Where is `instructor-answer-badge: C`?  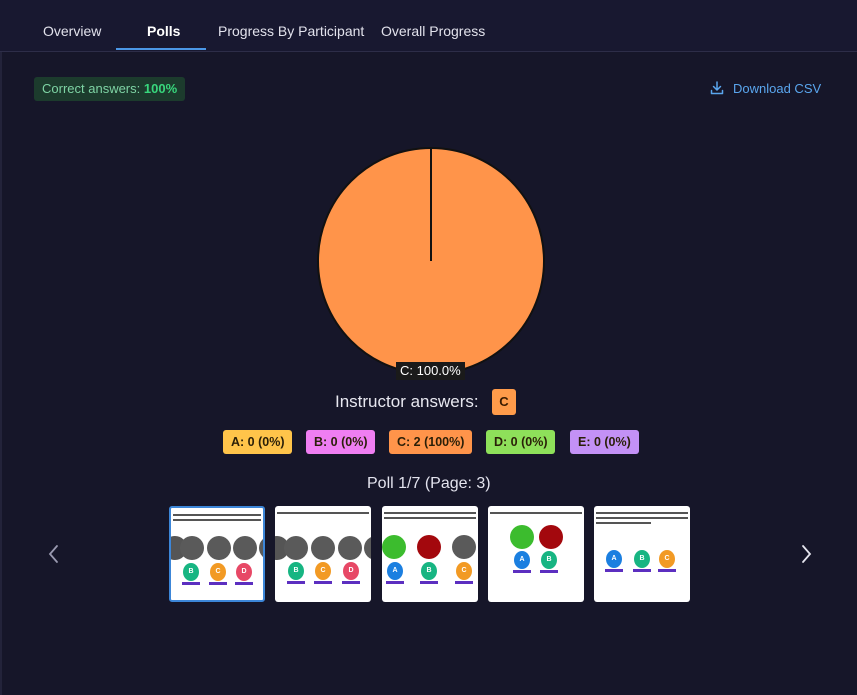
instructor-answer-badge: C is located at coordinates (504, 402).